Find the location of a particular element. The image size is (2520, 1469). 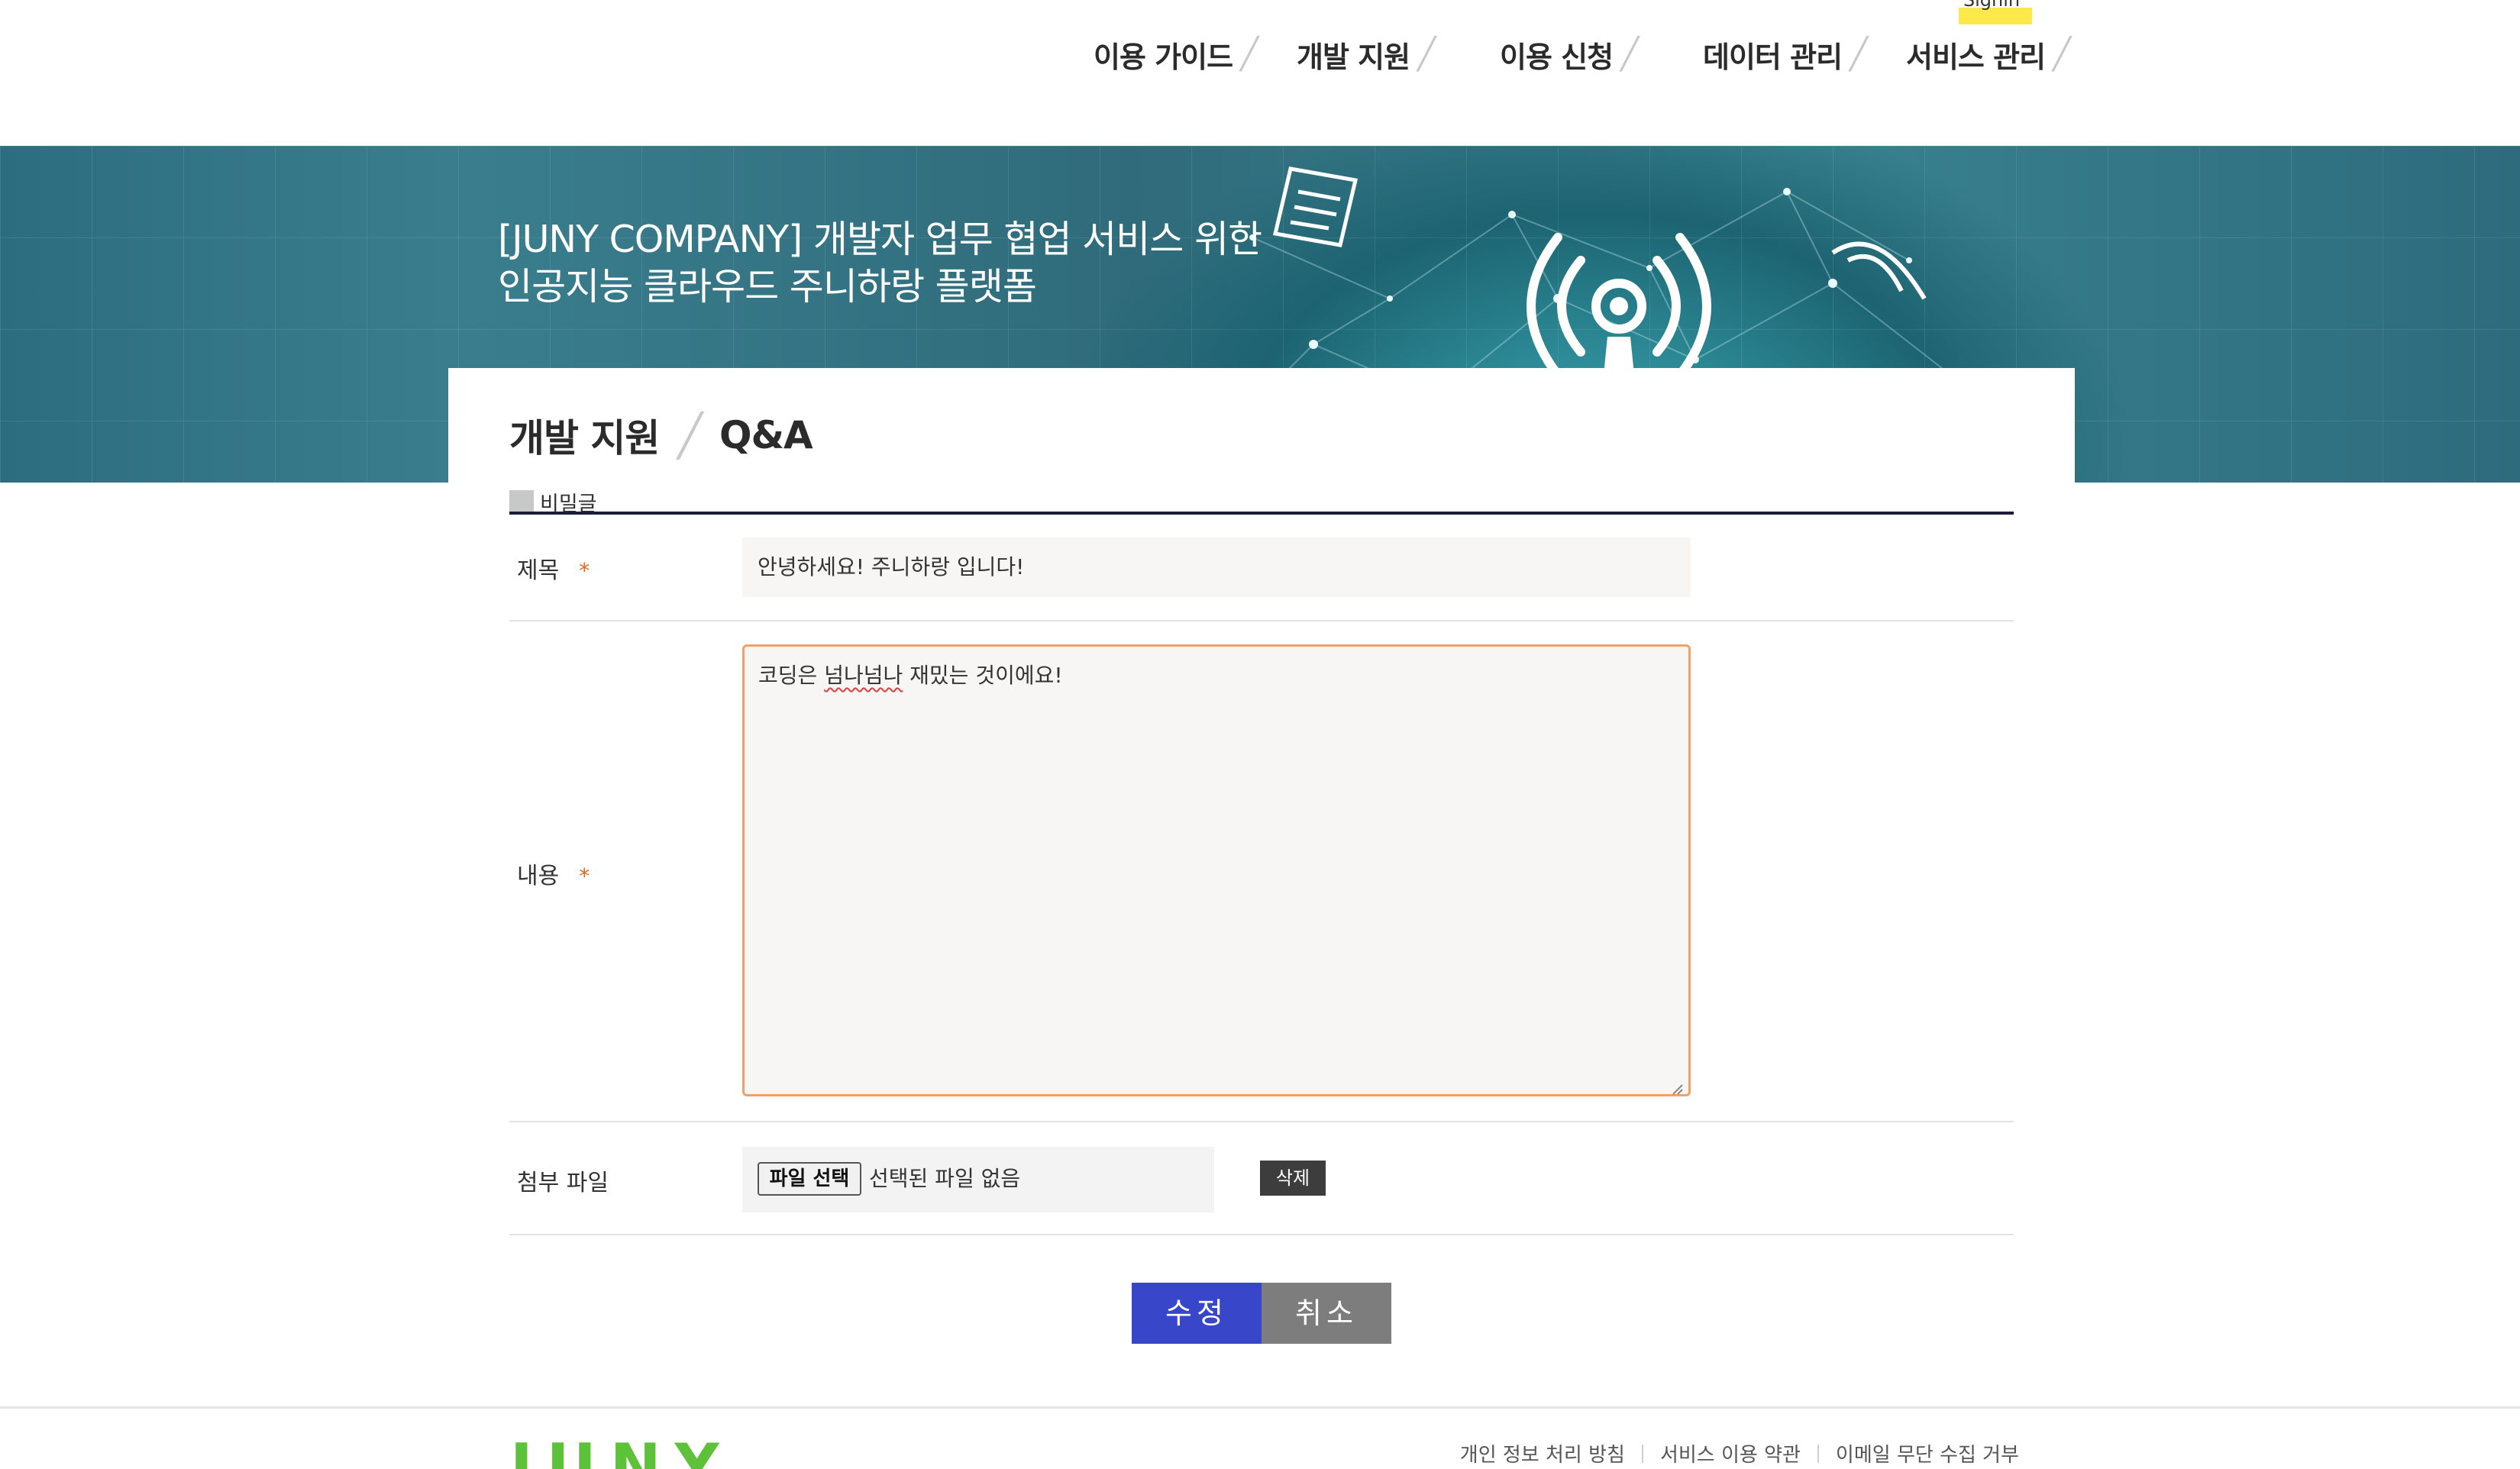

signin-label: Signin is located at coordinates (1992, 5).